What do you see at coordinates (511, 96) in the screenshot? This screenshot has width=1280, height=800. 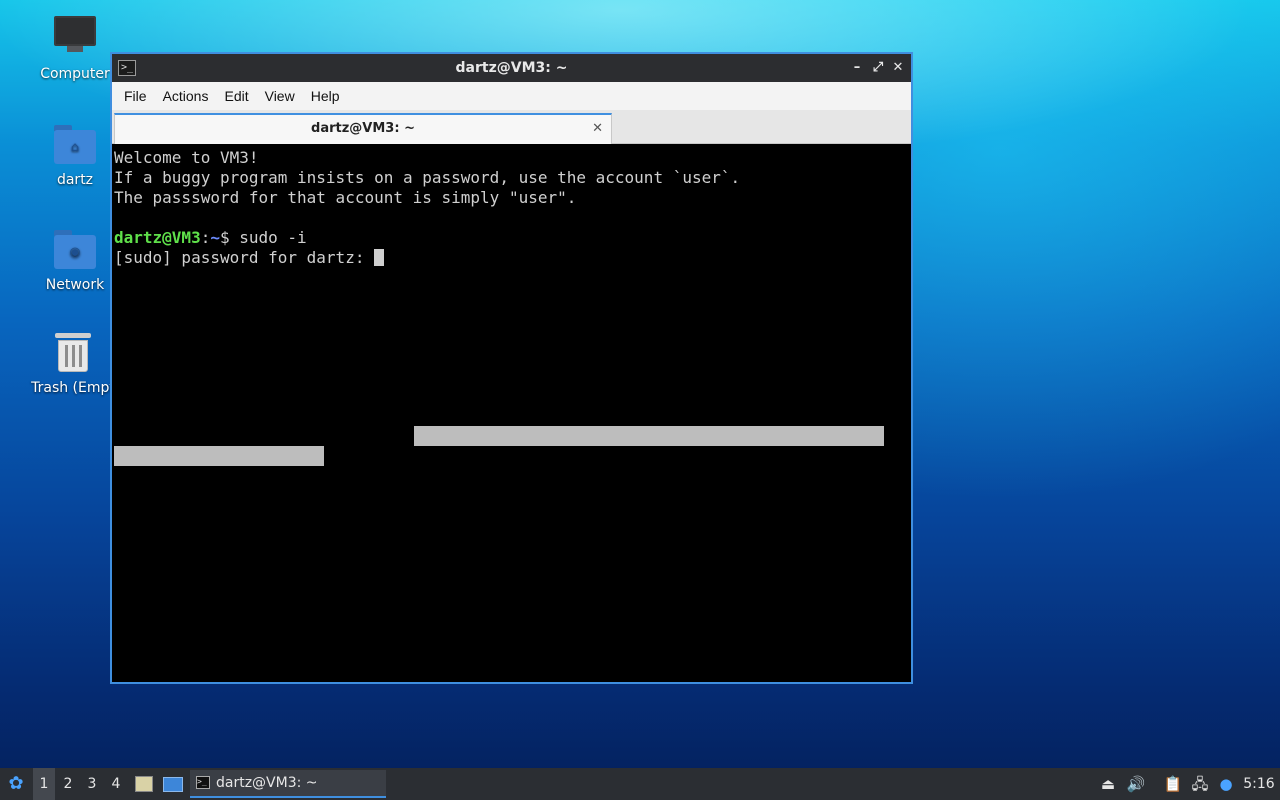 I see `menu-bar: File Actions Edit View Help` at bounding box center [511, 96].